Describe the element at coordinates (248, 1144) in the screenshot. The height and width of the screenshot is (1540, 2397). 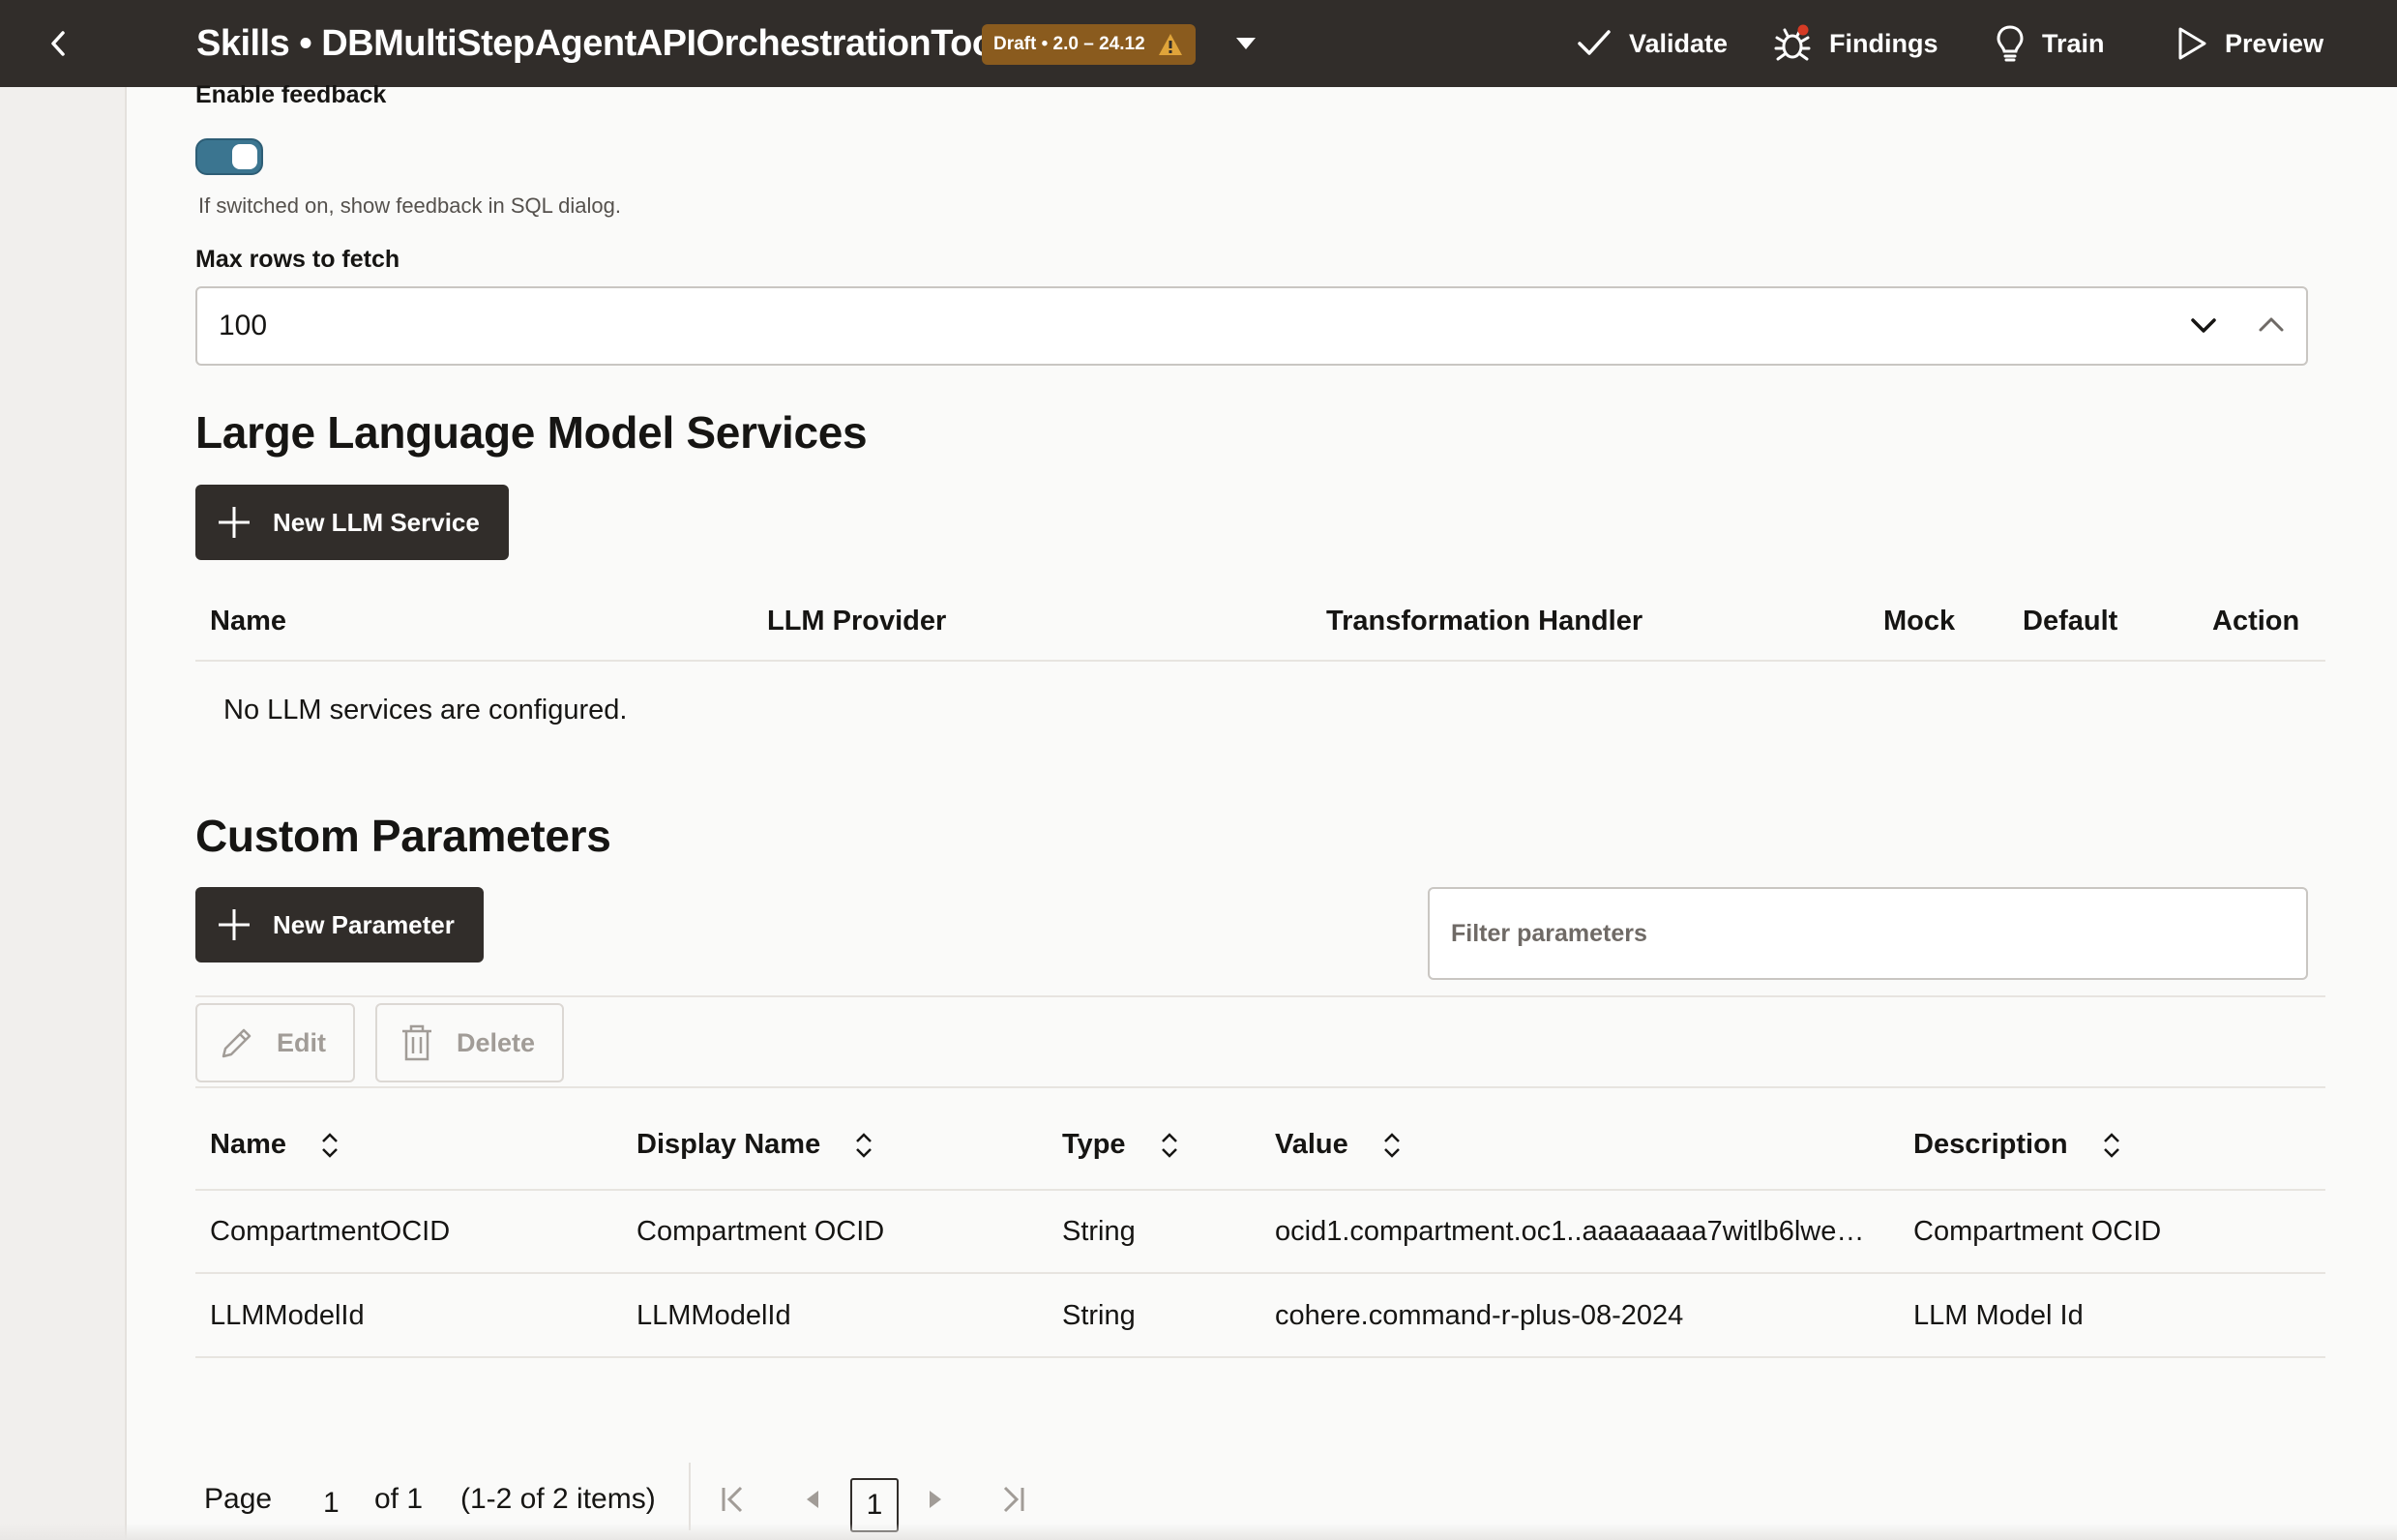
I see `param-col-name-label: Name` at that location.